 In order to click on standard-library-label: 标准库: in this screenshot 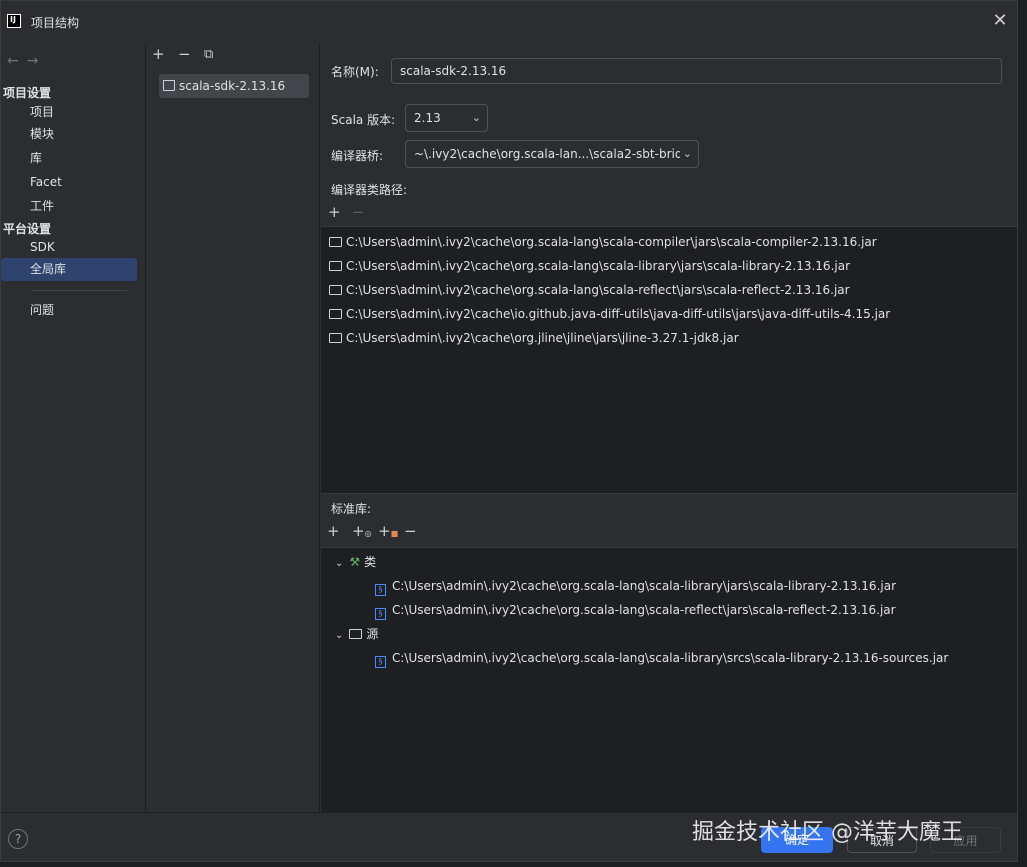, I will do `click(351, 509)`.